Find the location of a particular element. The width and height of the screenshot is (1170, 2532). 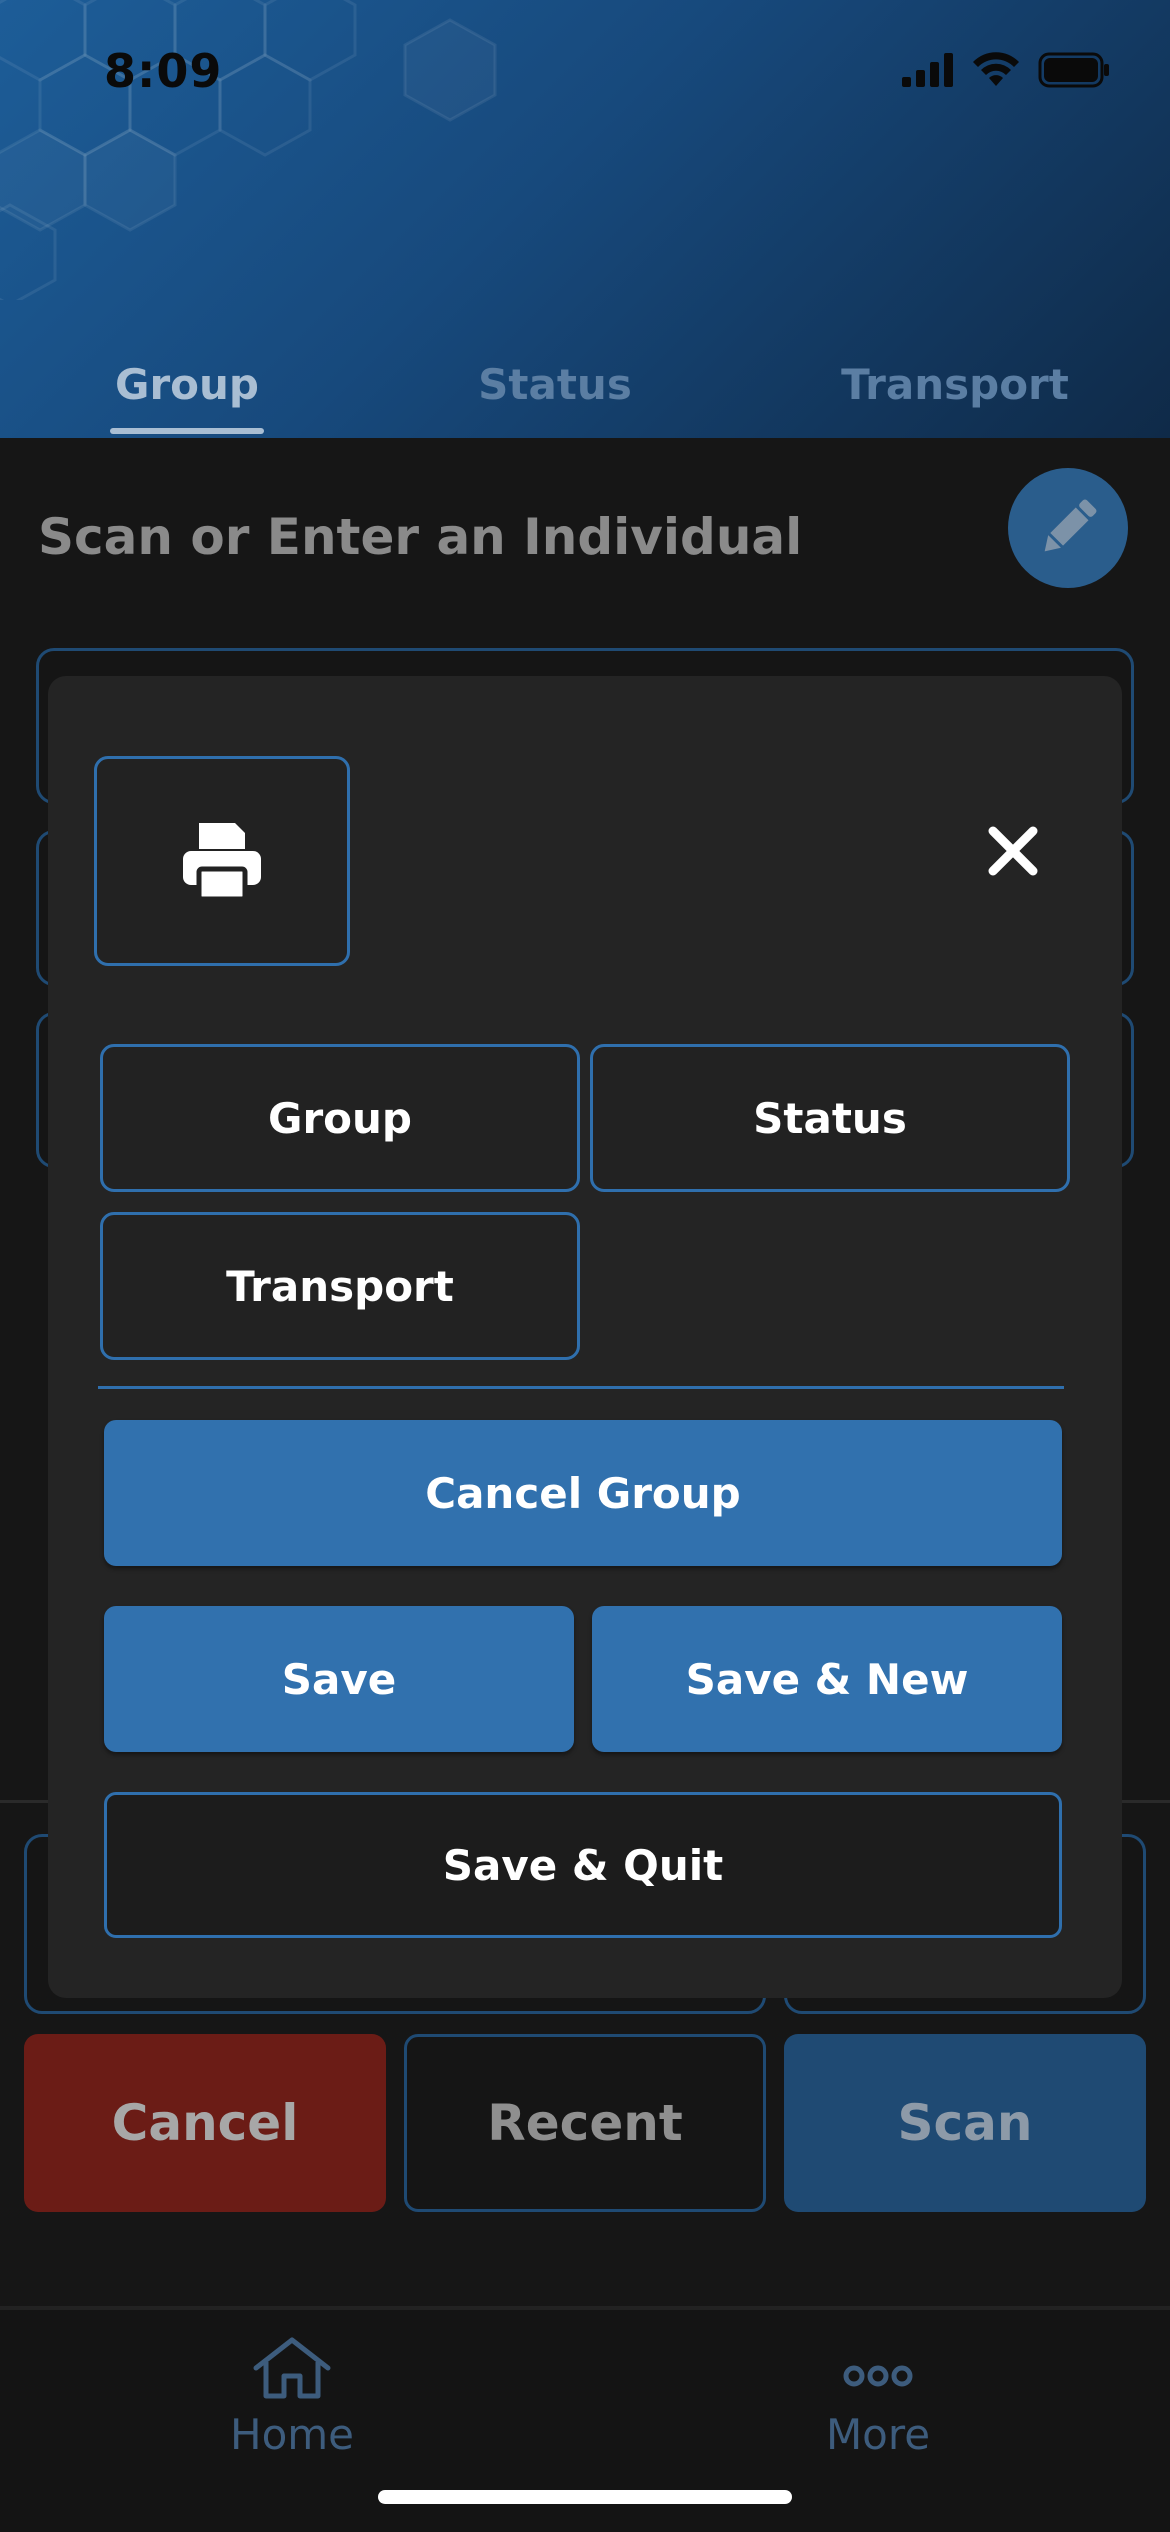

nav-more: More is located at coordinates (878, 2397).